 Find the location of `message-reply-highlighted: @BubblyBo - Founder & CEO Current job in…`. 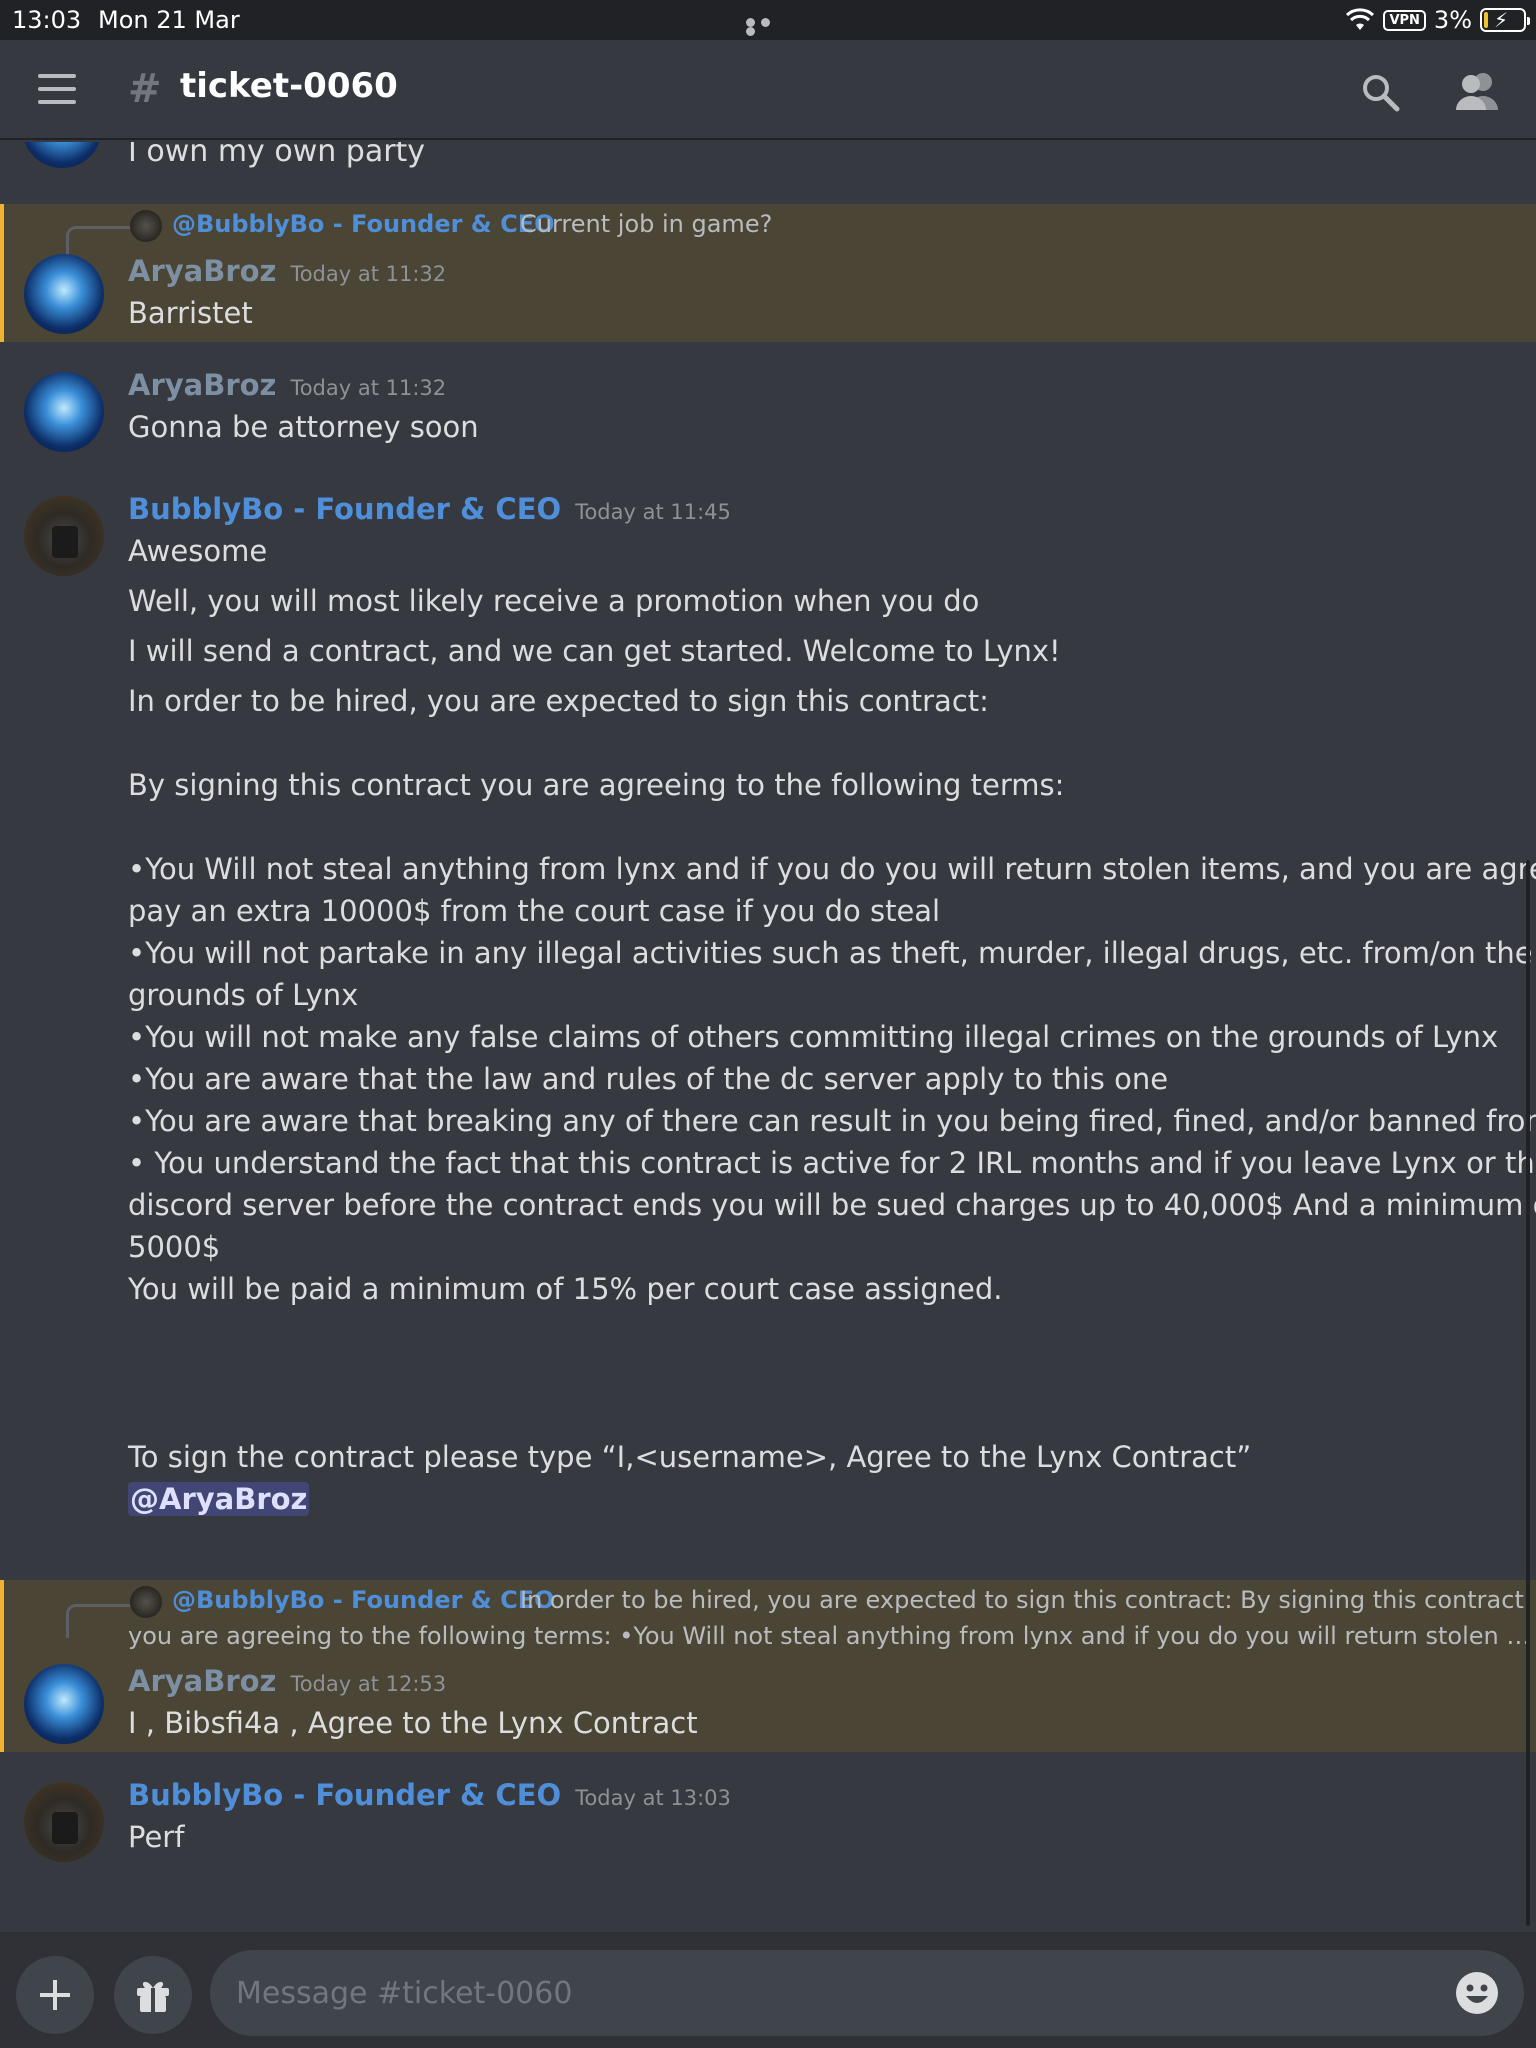

message-reply-highlighted: @BubblyBo - Founder & CEO Current job in… is located at coordinates (768, 273).